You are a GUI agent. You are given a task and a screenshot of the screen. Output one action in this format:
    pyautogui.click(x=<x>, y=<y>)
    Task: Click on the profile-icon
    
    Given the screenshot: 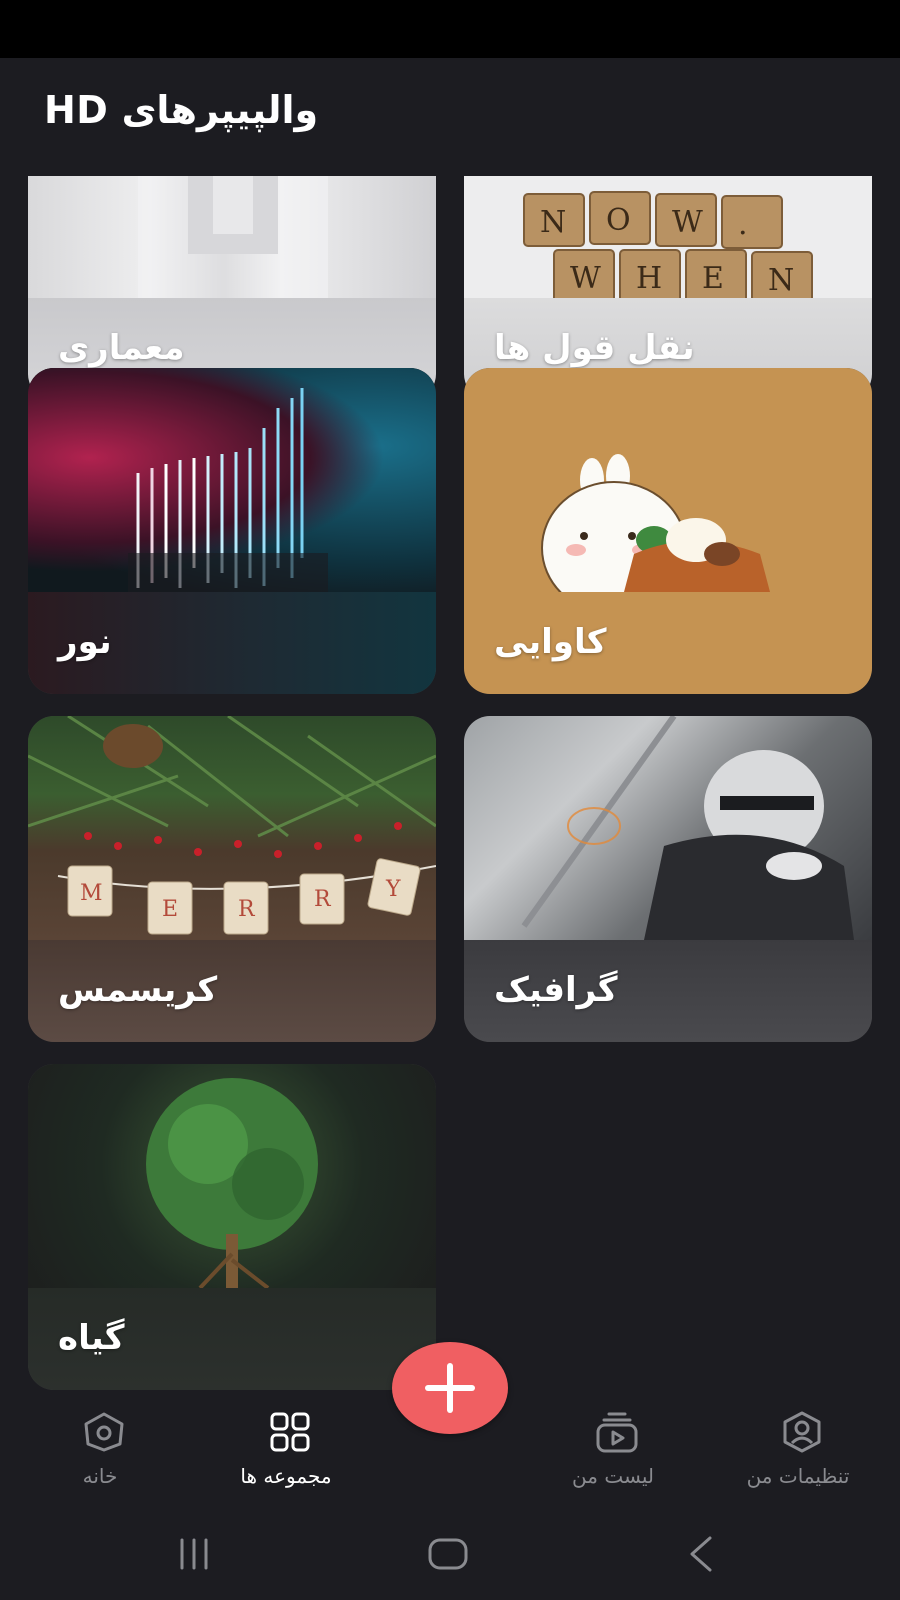 What is the action you would take?
    pyautogui.click(x=802, y=1432)
    